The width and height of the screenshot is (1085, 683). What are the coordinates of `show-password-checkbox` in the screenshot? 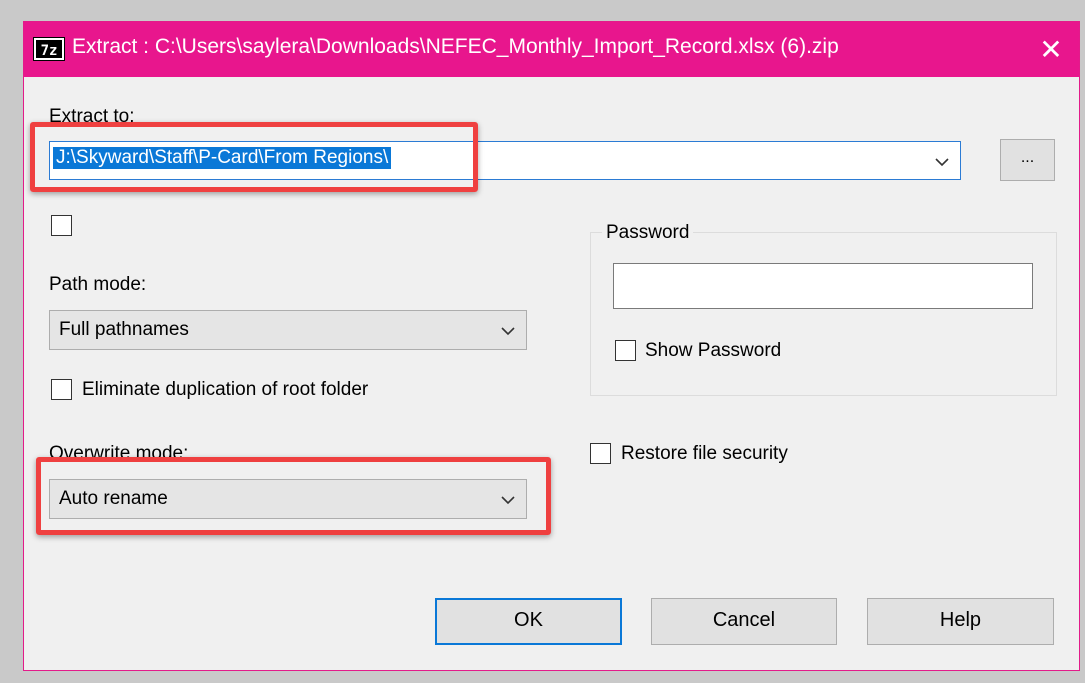 It's located at (625, 350).